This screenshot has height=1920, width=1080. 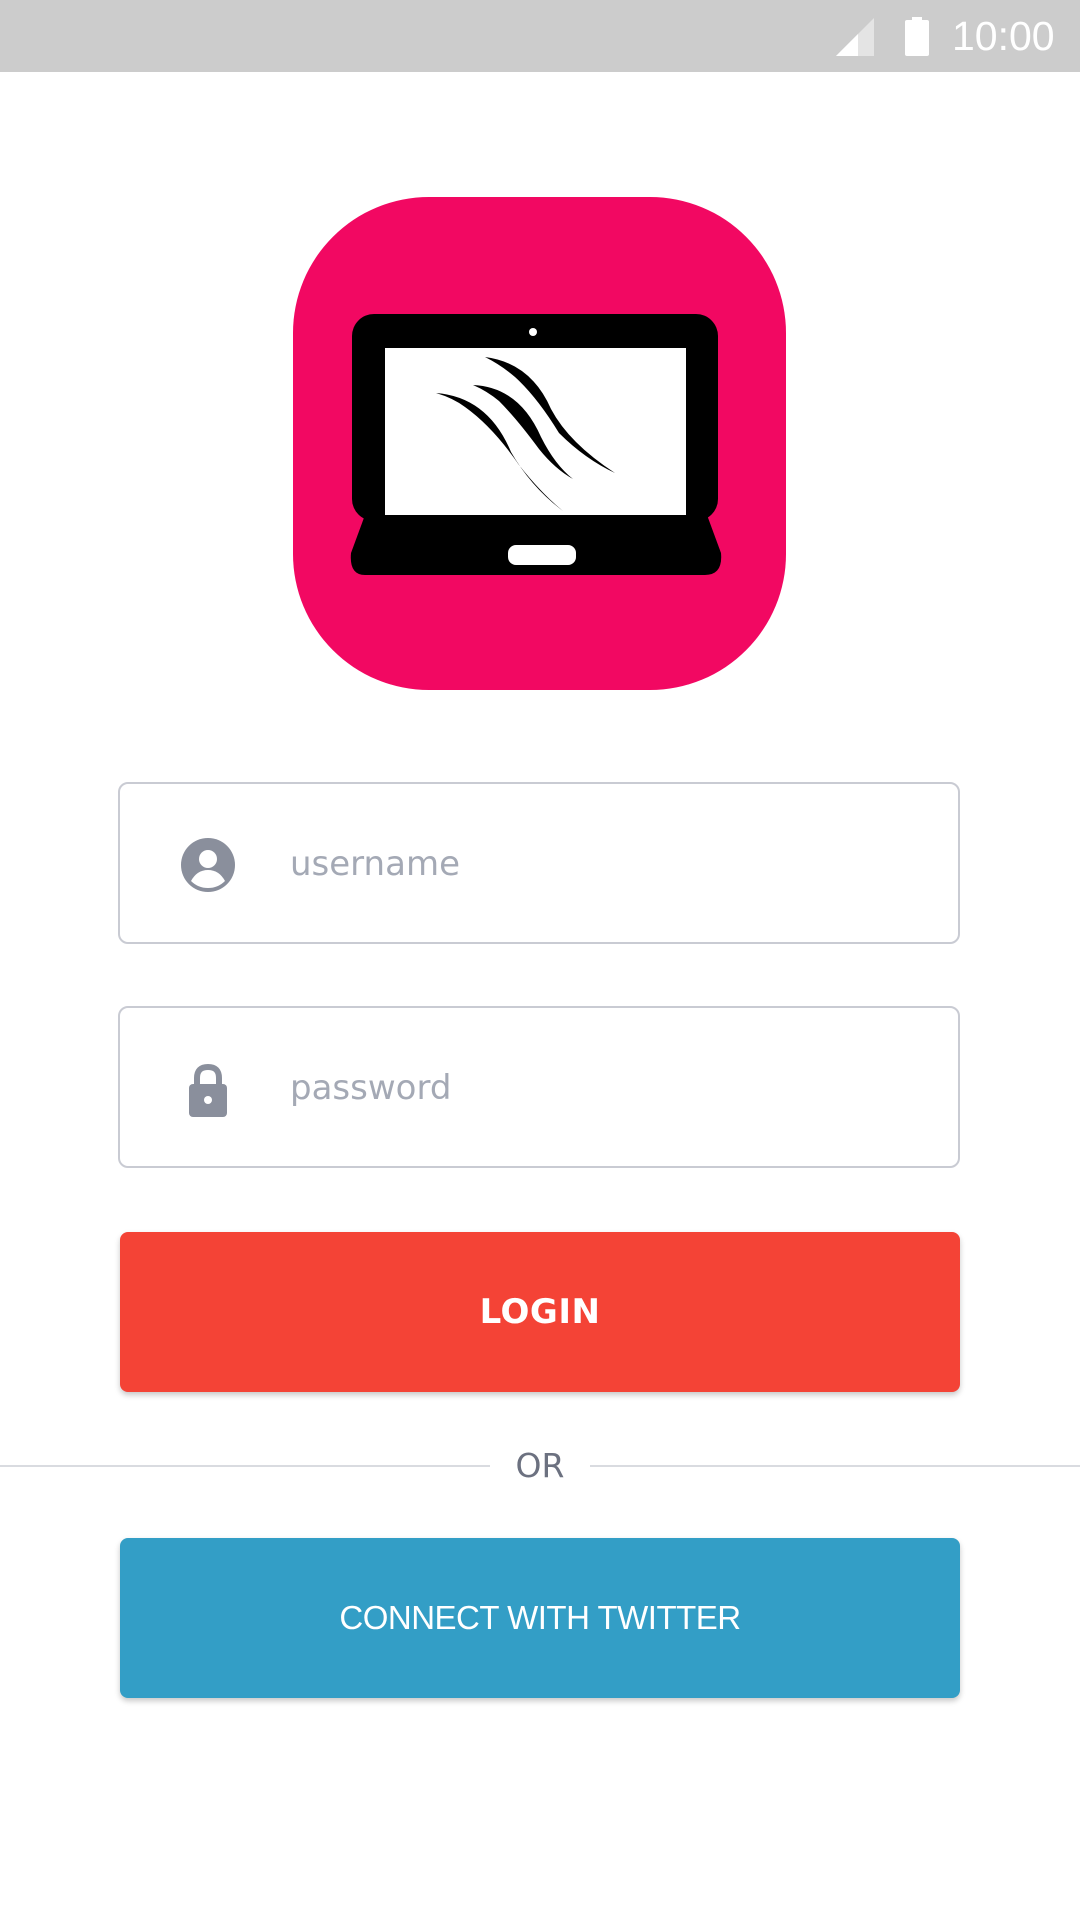 What do you see at coordinates (540, 36) in the screenshot?
I see `status-bar: 10:00` at bounding box center [540, 36].